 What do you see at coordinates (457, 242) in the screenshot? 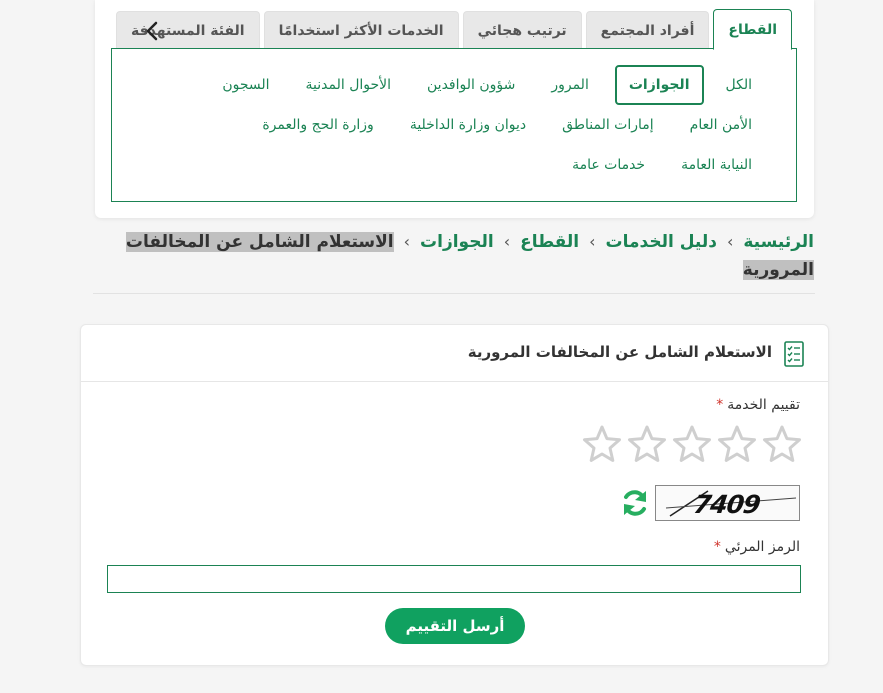
I see `breadcrumb-passports: الجوازات` at bounding box center [457, 242].